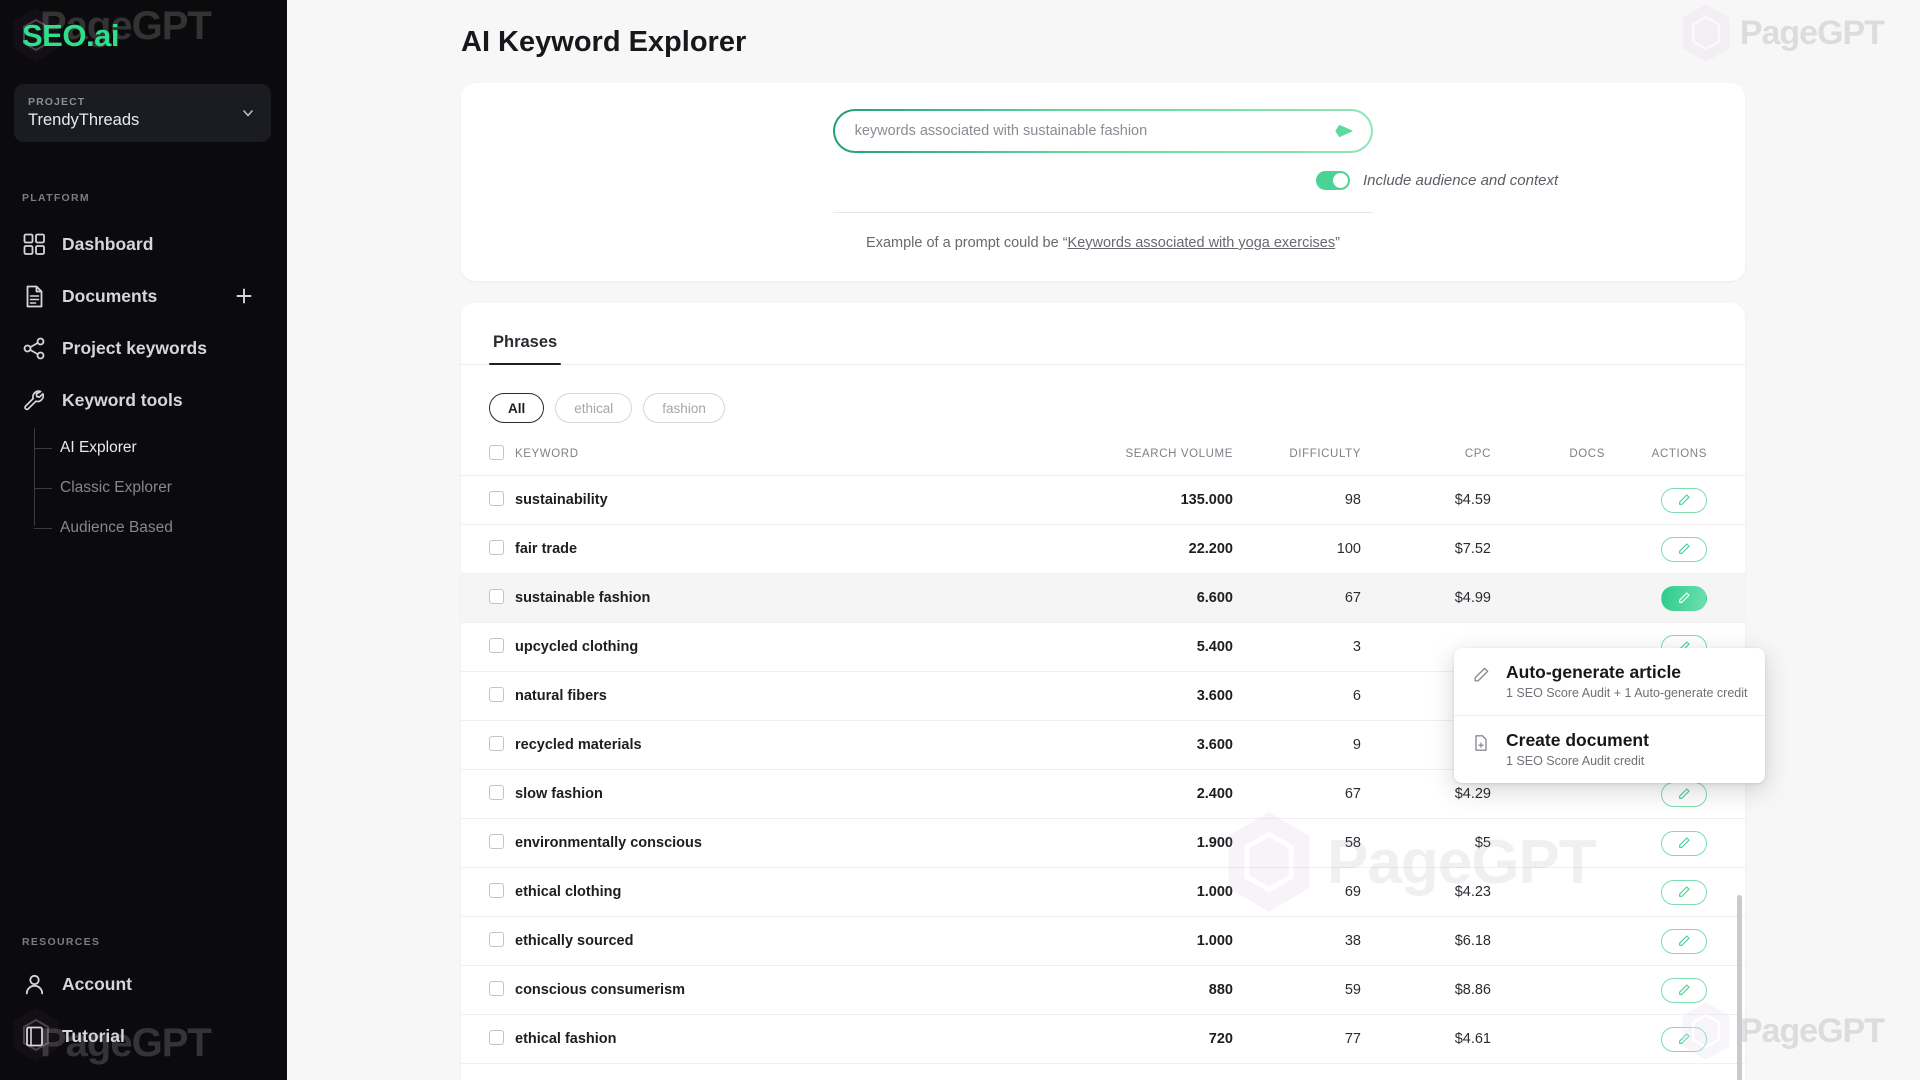 The width and height of the screenshot is (1920, 1080). Describe the element at coordinates (805, 892) in the screenshot. I see `cell-keyword: ethical clothing` at that location.